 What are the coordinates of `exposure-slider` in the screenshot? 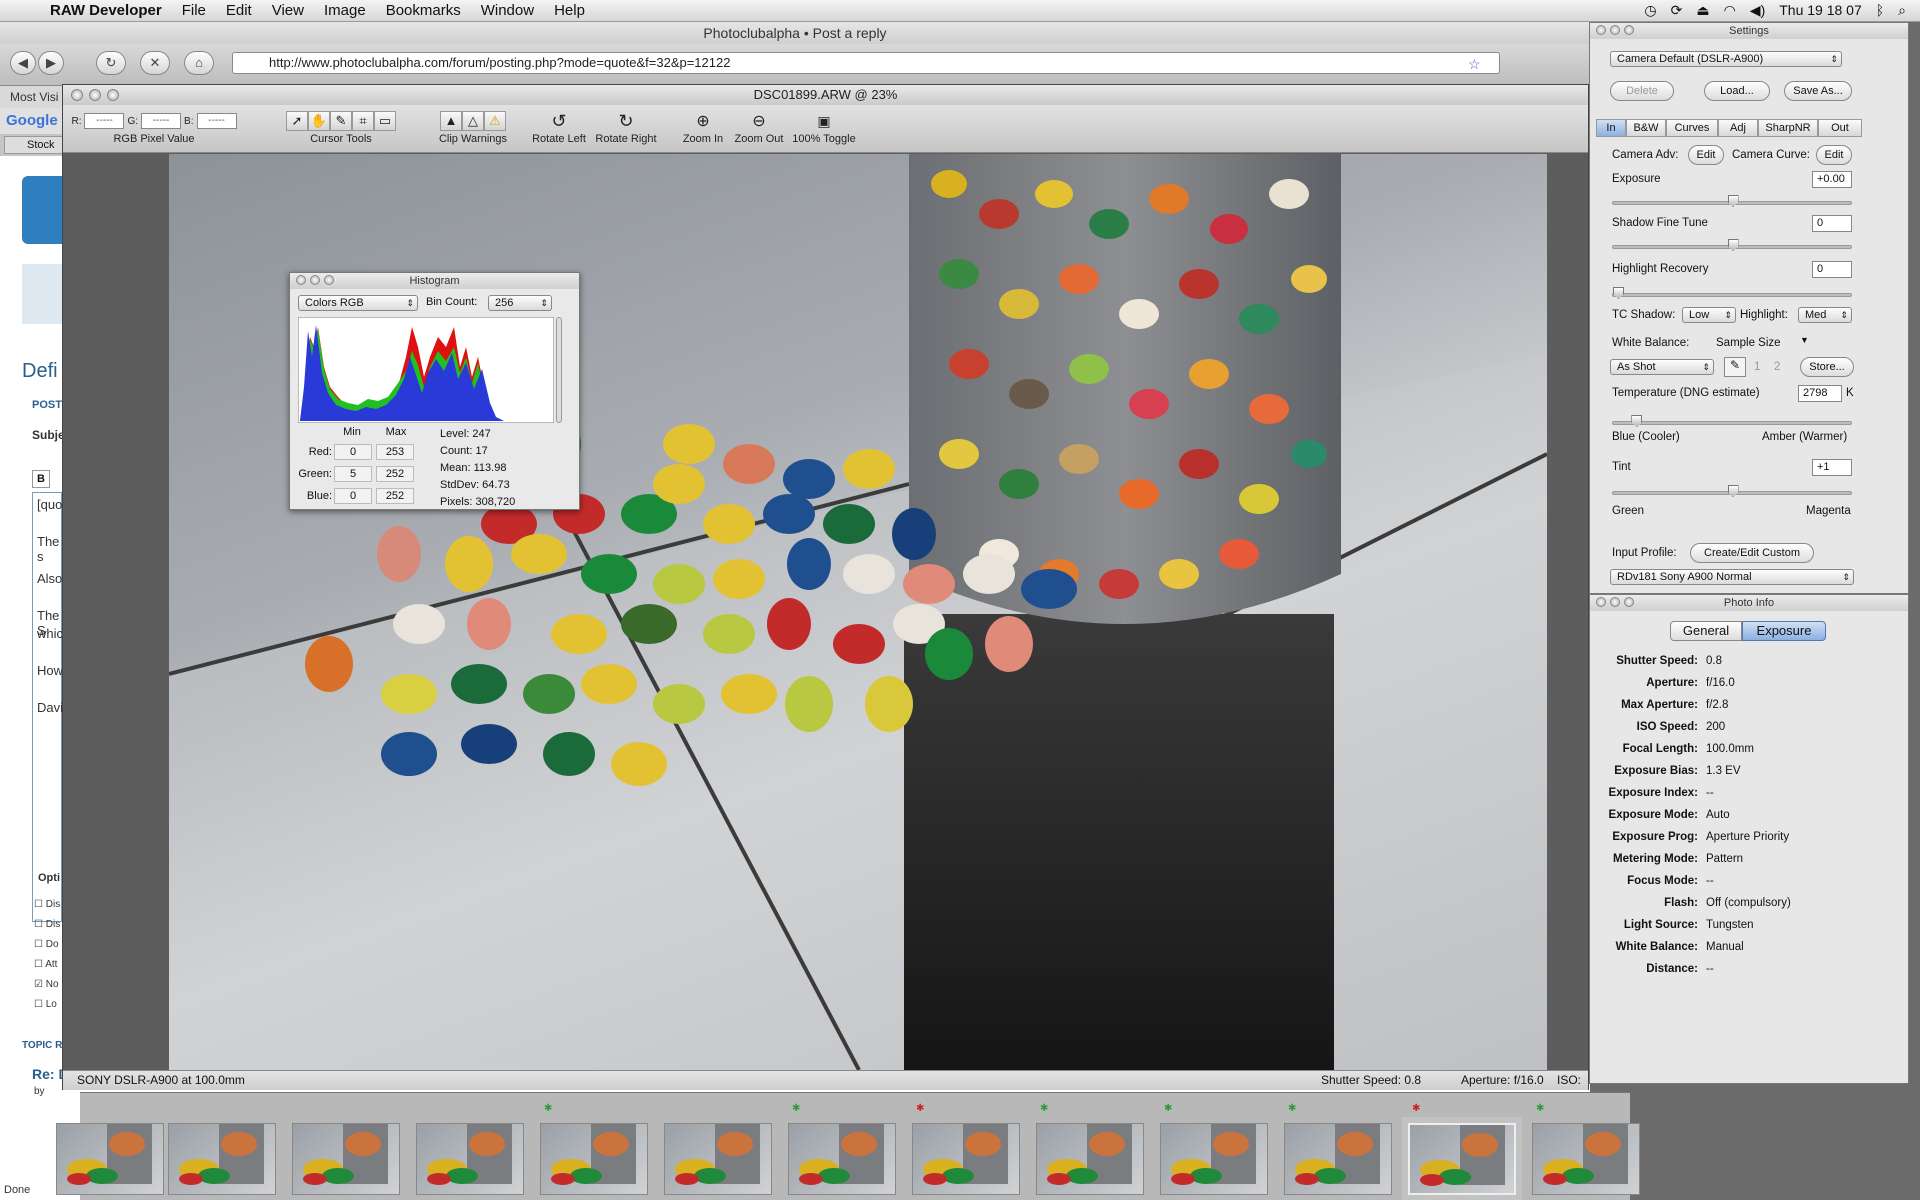 It's located at (1732, 201).